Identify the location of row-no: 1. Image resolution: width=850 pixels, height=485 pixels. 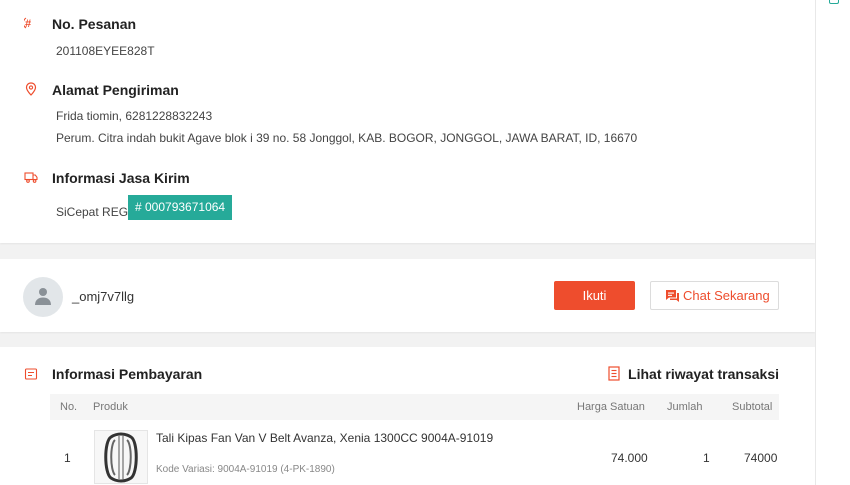
(67, 458).